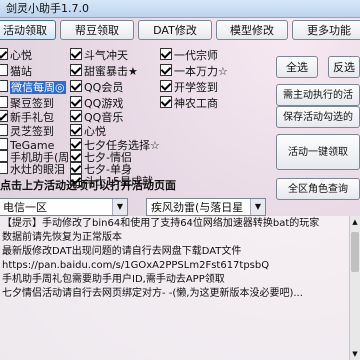 The height and width of the screenshot is (360, 360). I want to click on activity-checkbox: 灵芝签到, so click(27, 131).